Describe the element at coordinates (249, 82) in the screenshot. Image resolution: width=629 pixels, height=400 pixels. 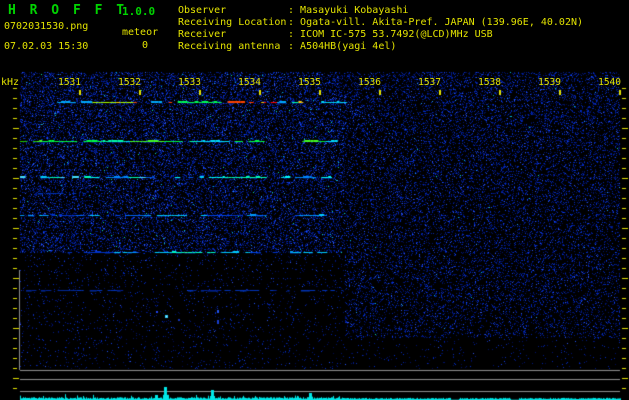
I see `time-tick-label-1534: 1534` at that location.